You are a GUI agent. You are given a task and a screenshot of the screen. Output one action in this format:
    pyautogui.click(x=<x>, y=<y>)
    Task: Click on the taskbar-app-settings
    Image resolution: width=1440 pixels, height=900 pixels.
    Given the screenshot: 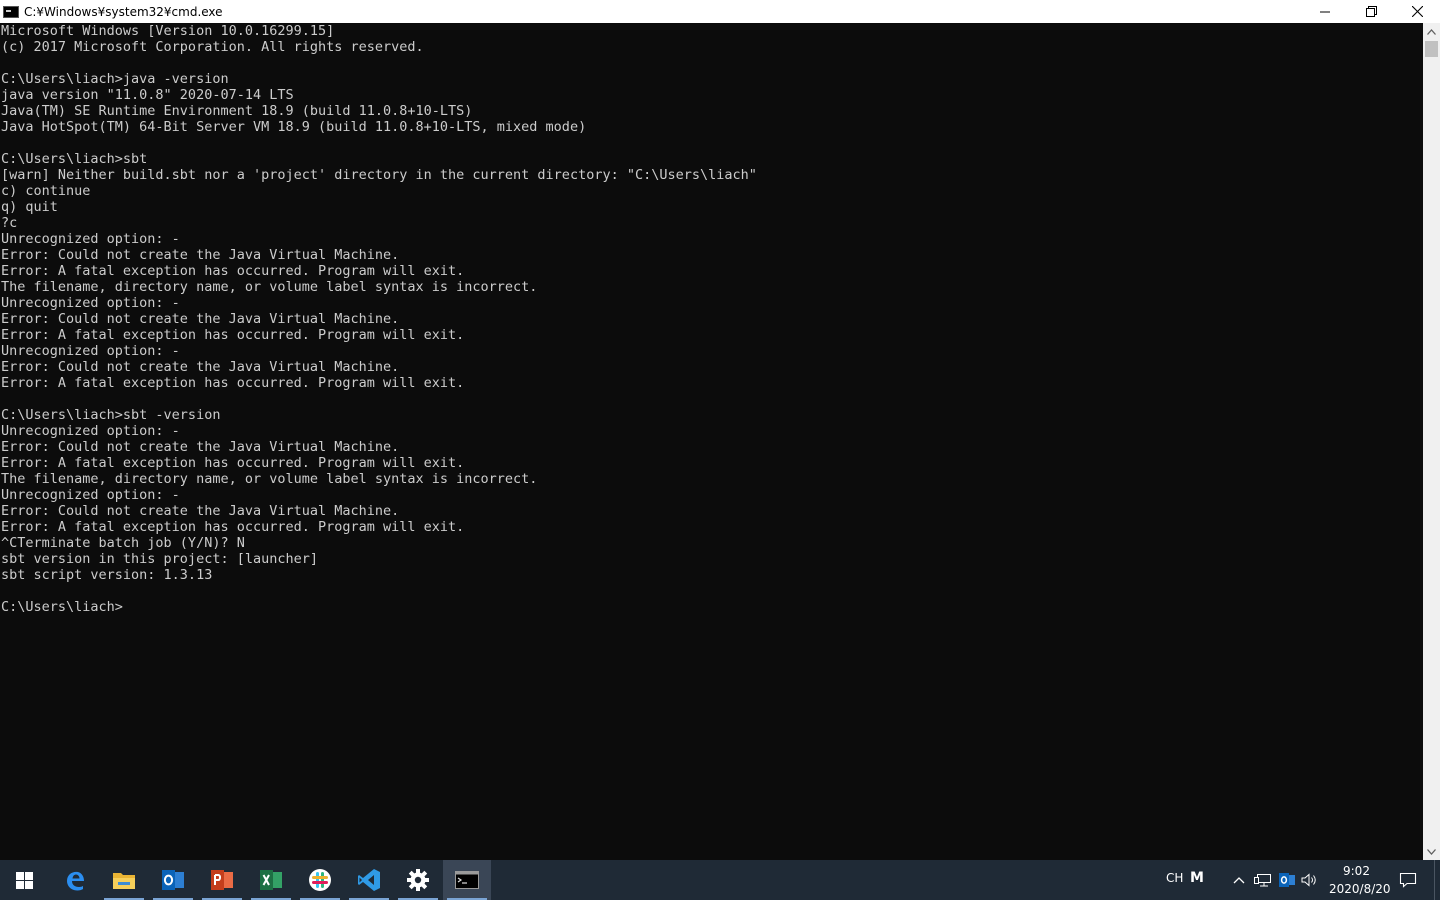 What is the action you would take?
    pyautogui.click(x=418, y=880)
    